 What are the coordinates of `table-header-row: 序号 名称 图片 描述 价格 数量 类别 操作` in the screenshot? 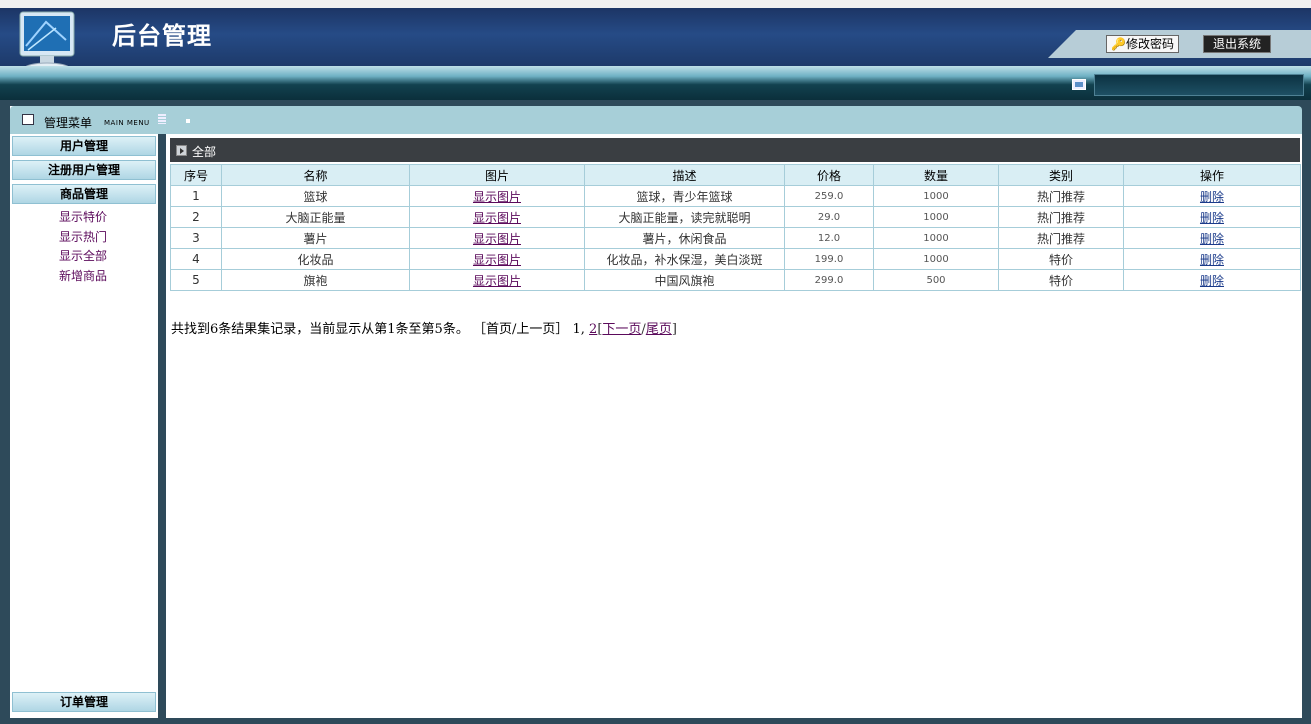 It's located at (735, 175).